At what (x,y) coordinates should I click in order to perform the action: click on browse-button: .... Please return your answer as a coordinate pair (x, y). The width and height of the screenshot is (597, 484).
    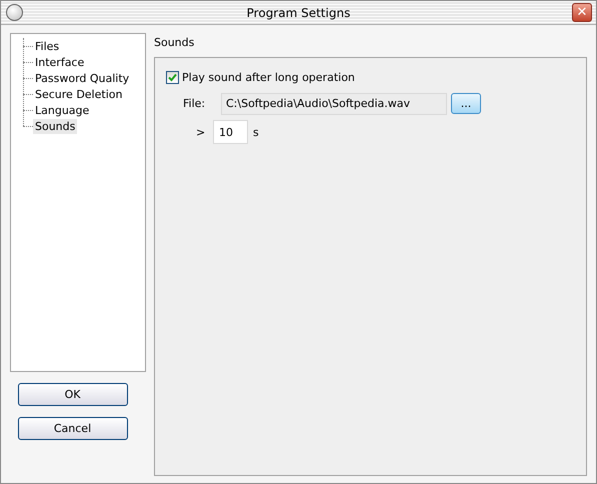
    Looking at the image, I should click on (466, 103).